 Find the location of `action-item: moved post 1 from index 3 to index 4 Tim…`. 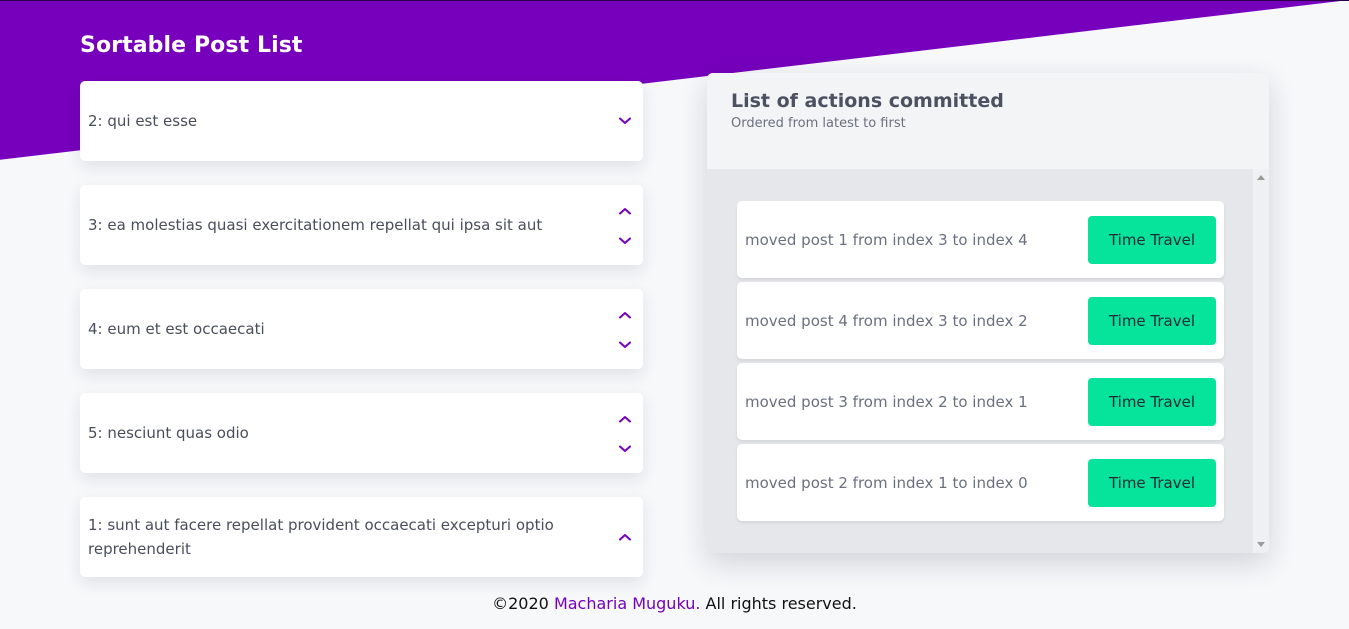

action-item: moved post 1 from index 3 to index 4 Tim… is located at coordinates (980, 239).